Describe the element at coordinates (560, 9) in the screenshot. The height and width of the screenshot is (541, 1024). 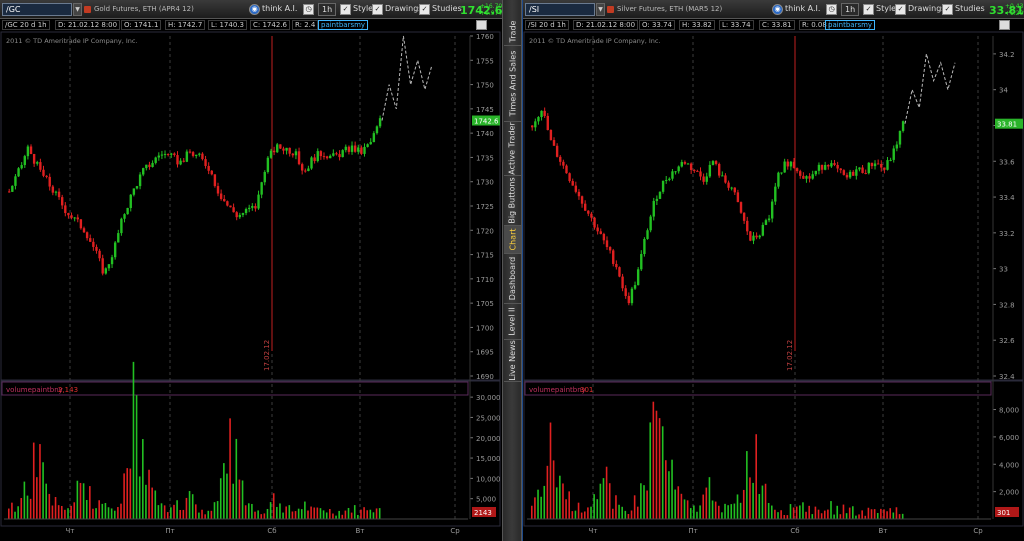
I see `symbol-input: /SI` at that location.